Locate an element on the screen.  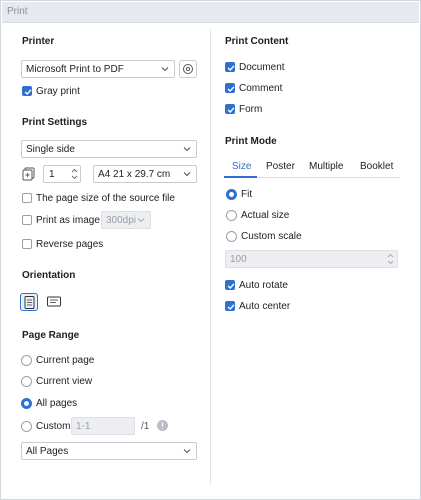
actual-size-radio is located at coordinates (231, 215).